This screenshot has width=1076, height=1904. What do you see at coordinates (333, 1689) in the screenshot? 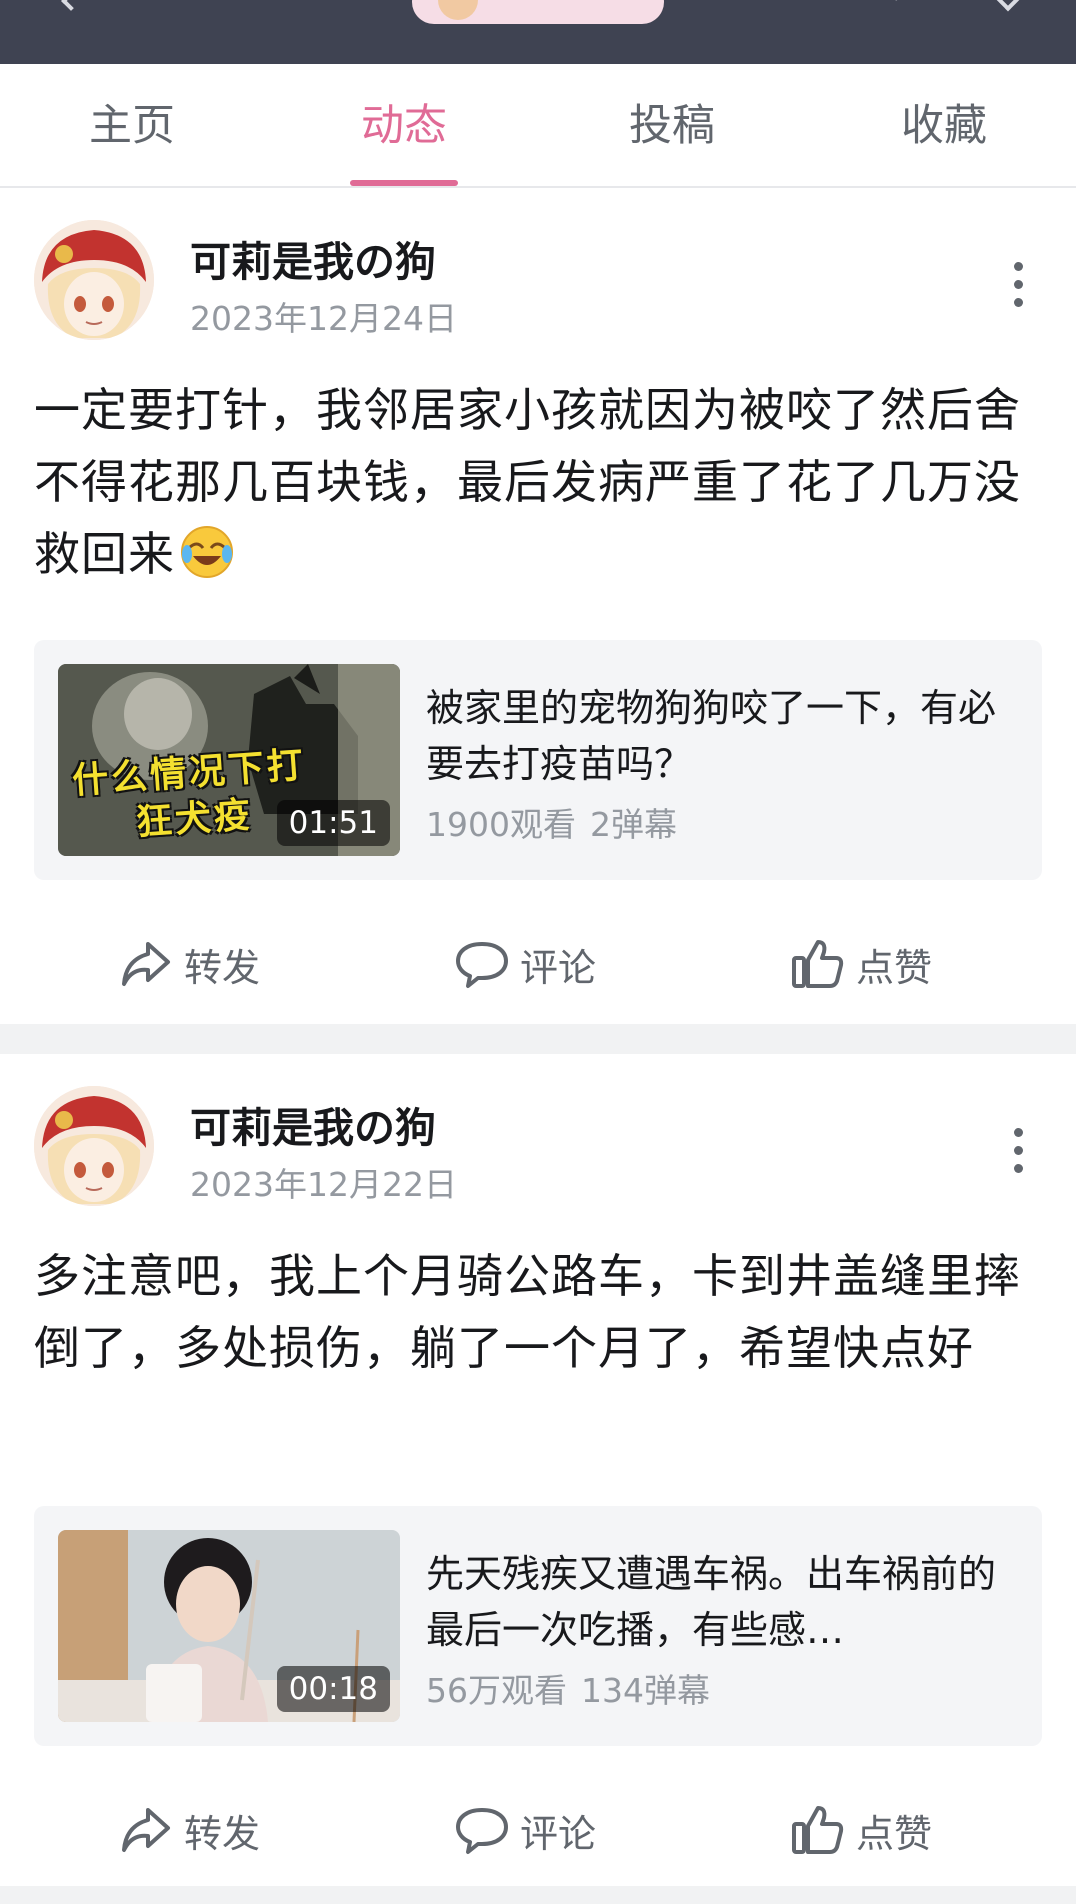
I see `video-duration: 00:18` at bounding box center [333, 1689].